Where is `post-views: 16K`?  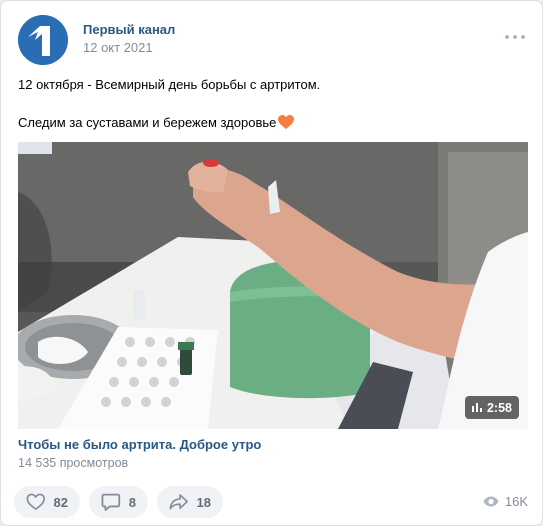 post-views: 16K is located at coordinates (505, 501).